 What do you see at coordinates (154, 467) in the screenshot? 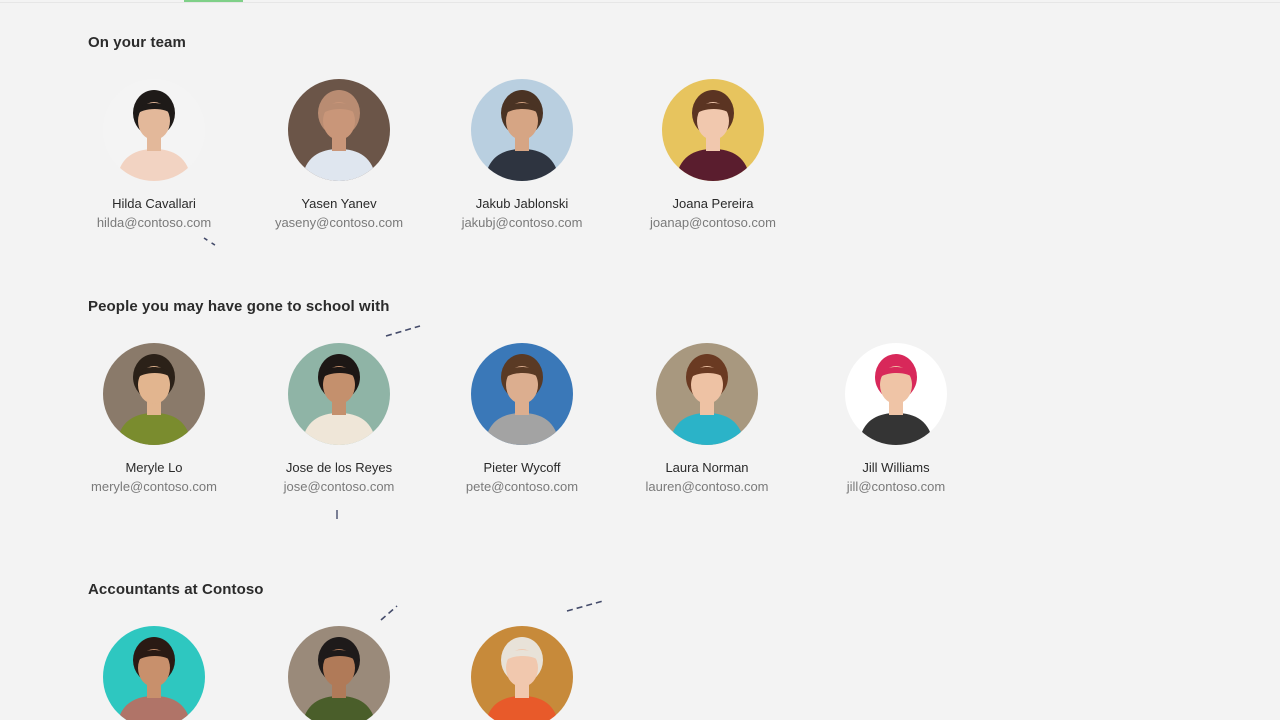
I see `person-name: Meryle Lo` at bounding box center [154, 467].